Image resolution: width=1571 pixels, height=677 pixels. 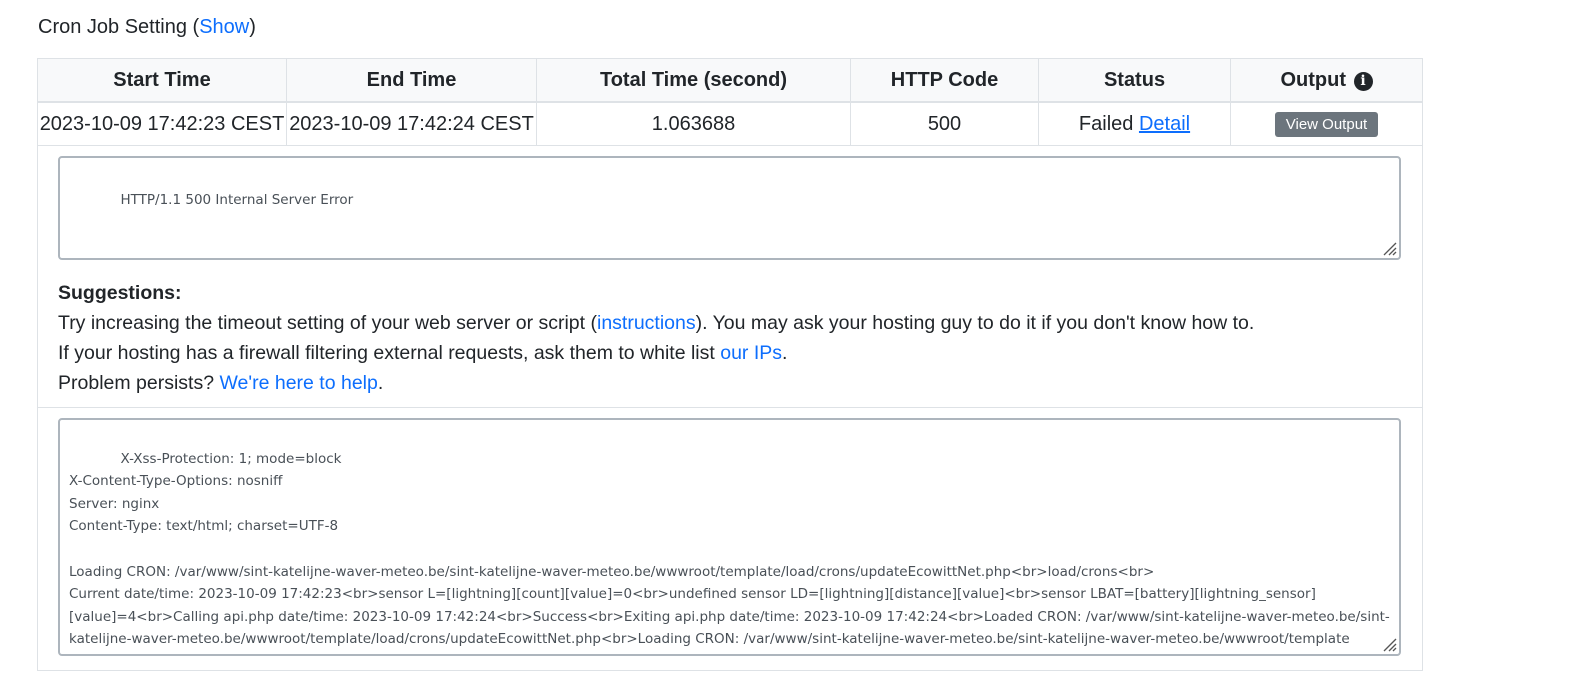 What do you see at coordinates (1164, 124) in the screenshot?
I see `detail-link: Detail` at bounding box center [1164, 124].